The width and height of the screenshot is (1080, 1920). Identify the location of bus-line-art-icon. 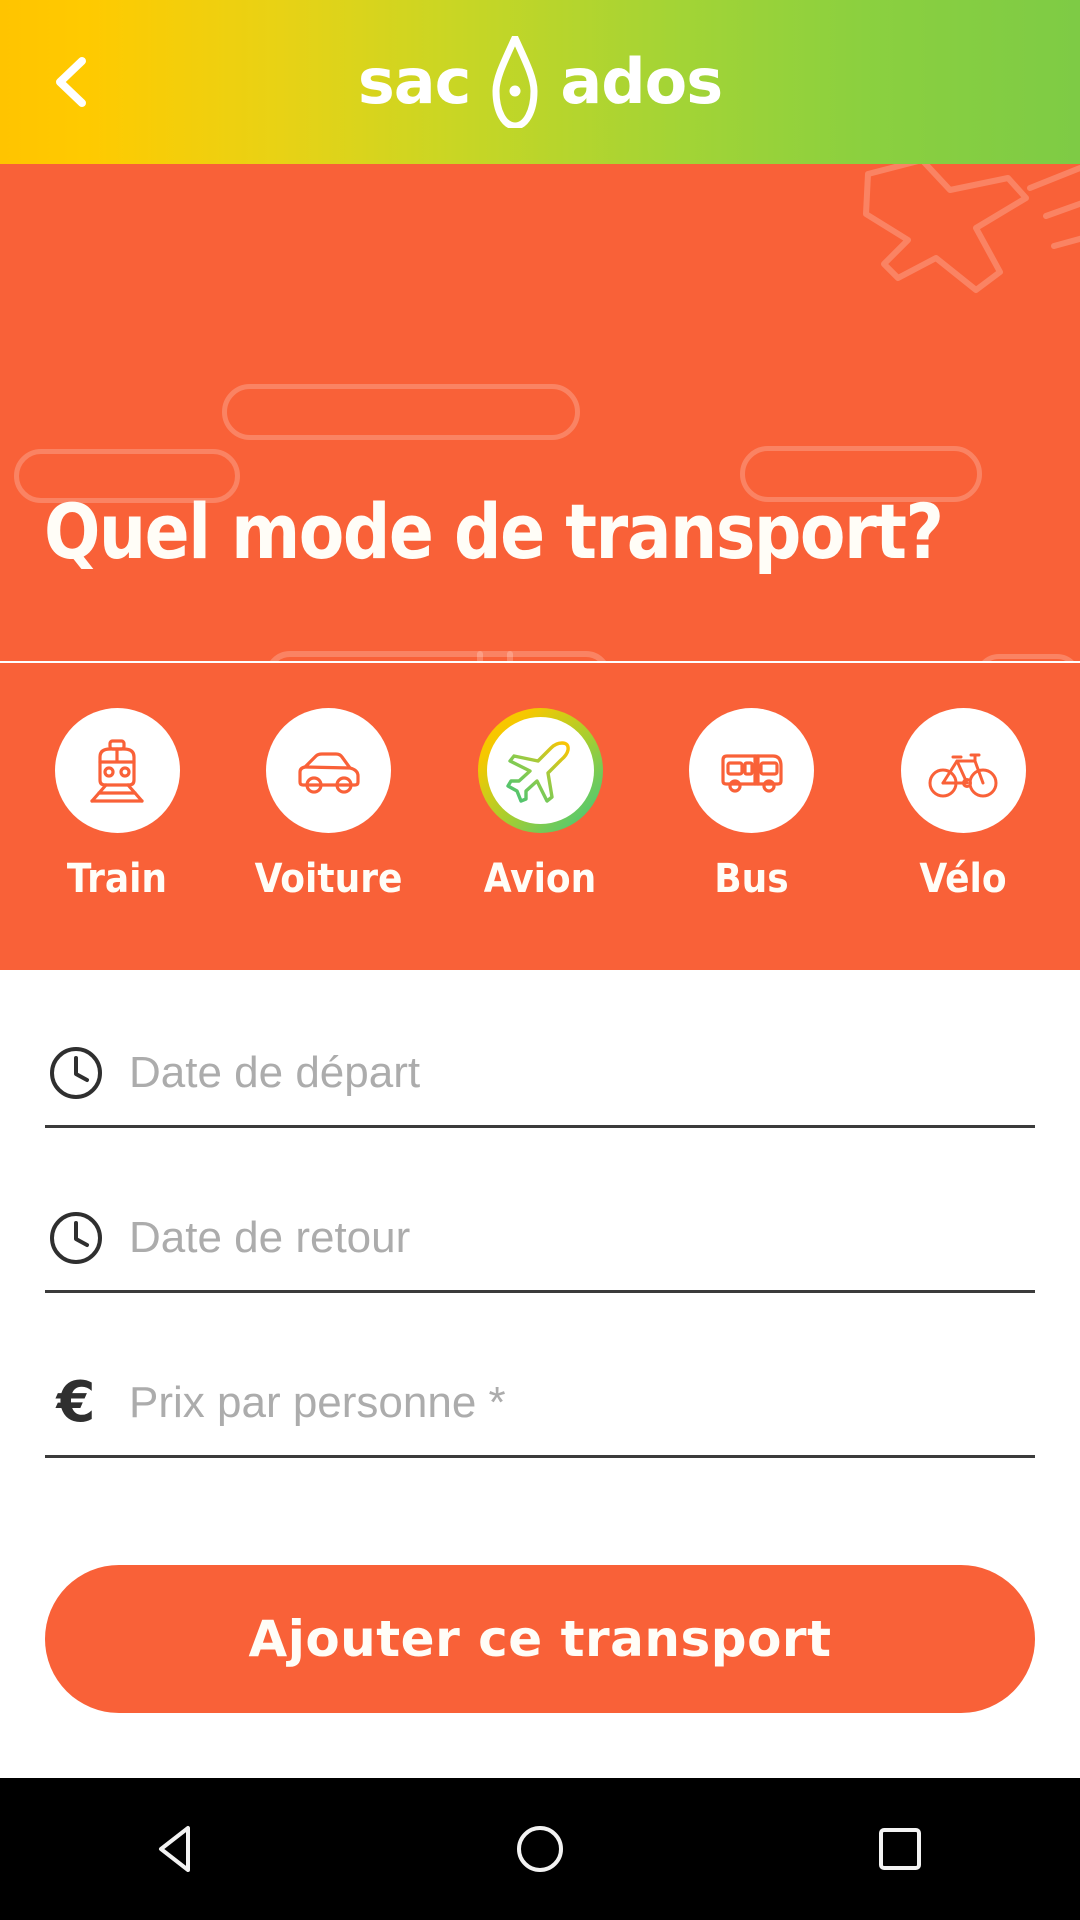
(438, 656).